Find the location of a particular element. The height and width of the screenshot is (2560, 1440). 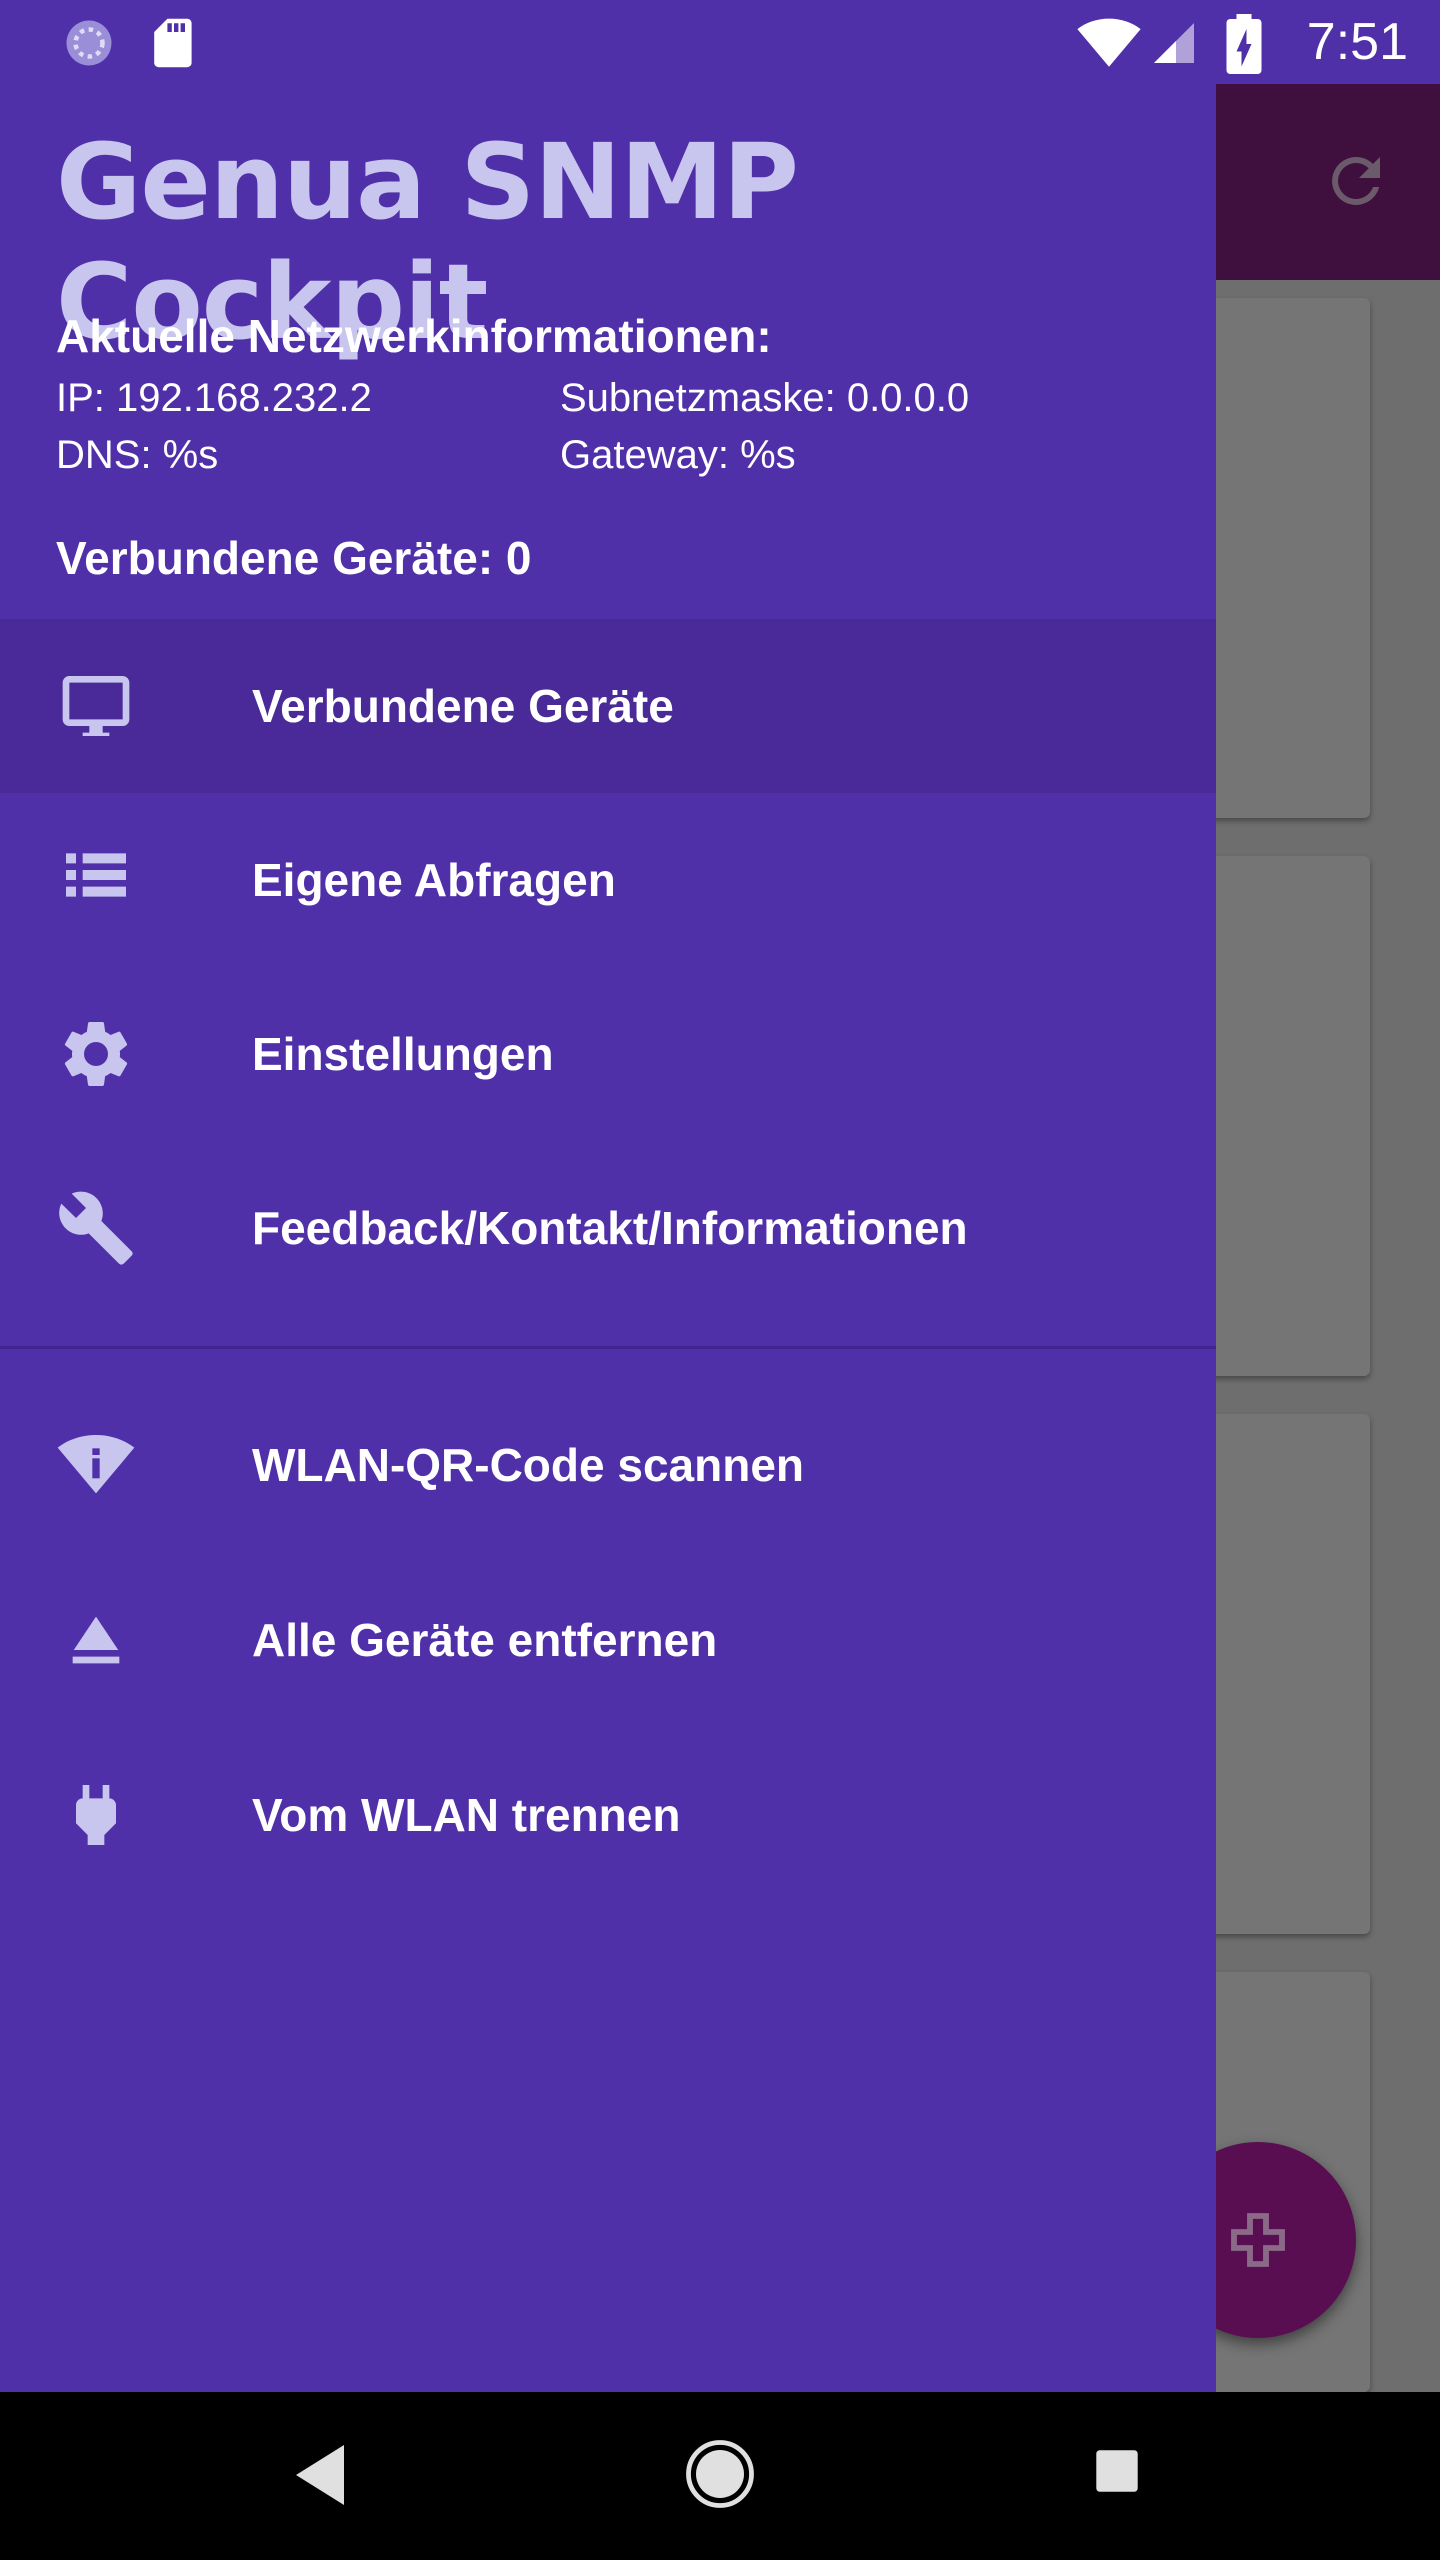

menu-item-own-queries: Eigene Abfragen is located at coordinates (608, 880).